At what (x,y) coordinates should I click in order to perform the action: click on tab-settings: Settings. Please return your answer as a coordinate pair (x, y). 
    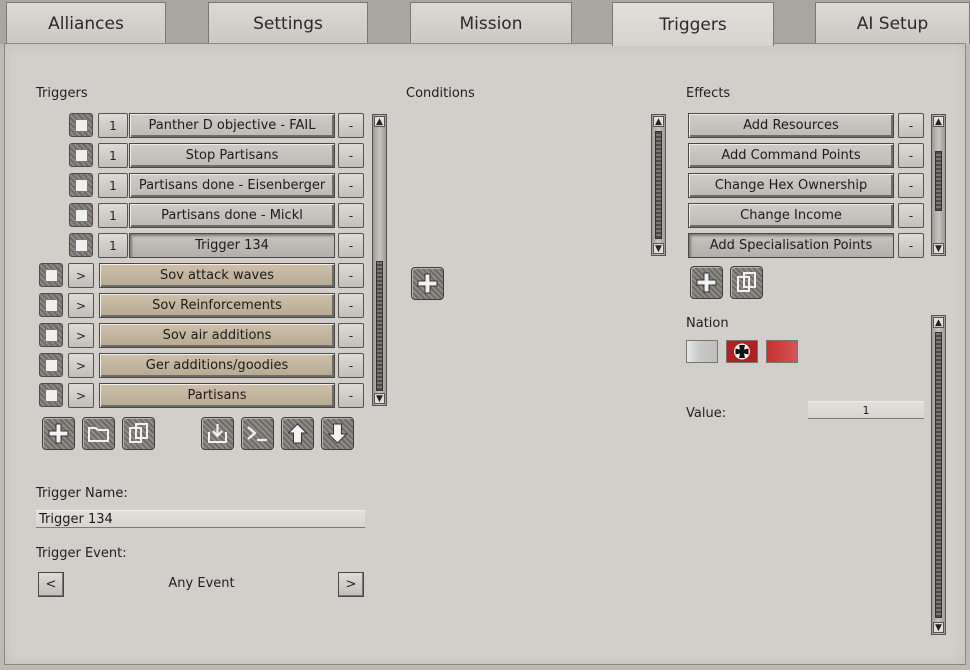
    Looking at the image, I should click on (288, 23).